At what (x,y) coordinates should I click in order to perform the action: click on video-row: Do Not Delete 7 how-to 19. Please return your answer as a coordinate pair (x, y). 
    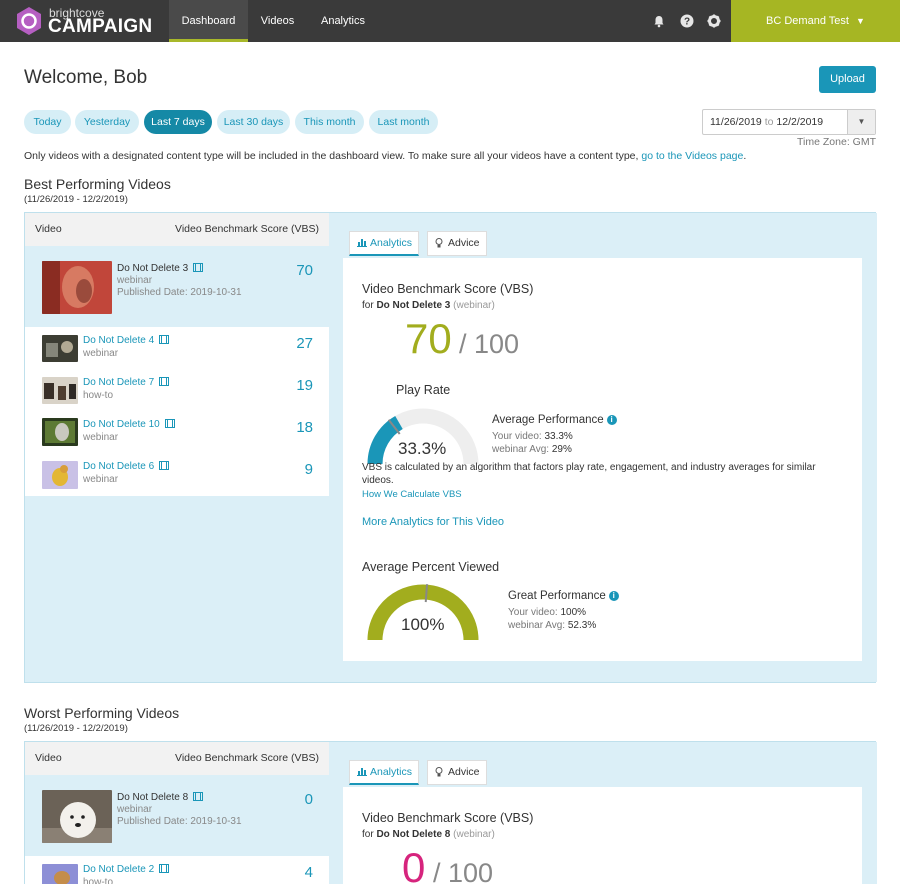
    Looking at the image, I should click on (177, 390).